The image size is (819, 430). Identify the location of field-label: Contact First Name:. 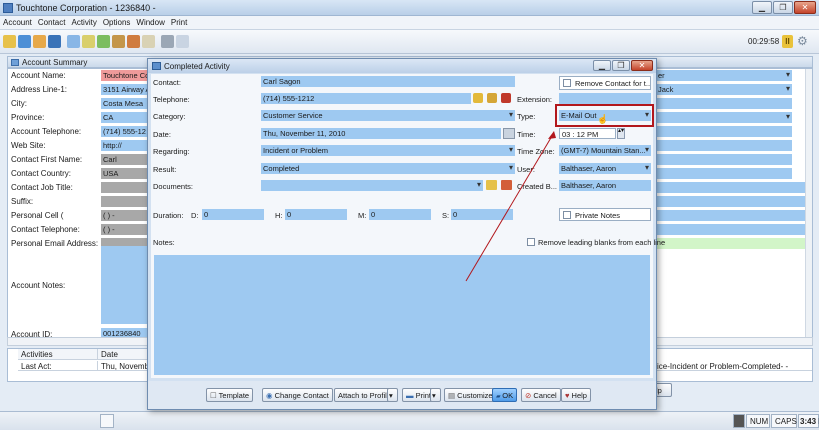
(47, 159).